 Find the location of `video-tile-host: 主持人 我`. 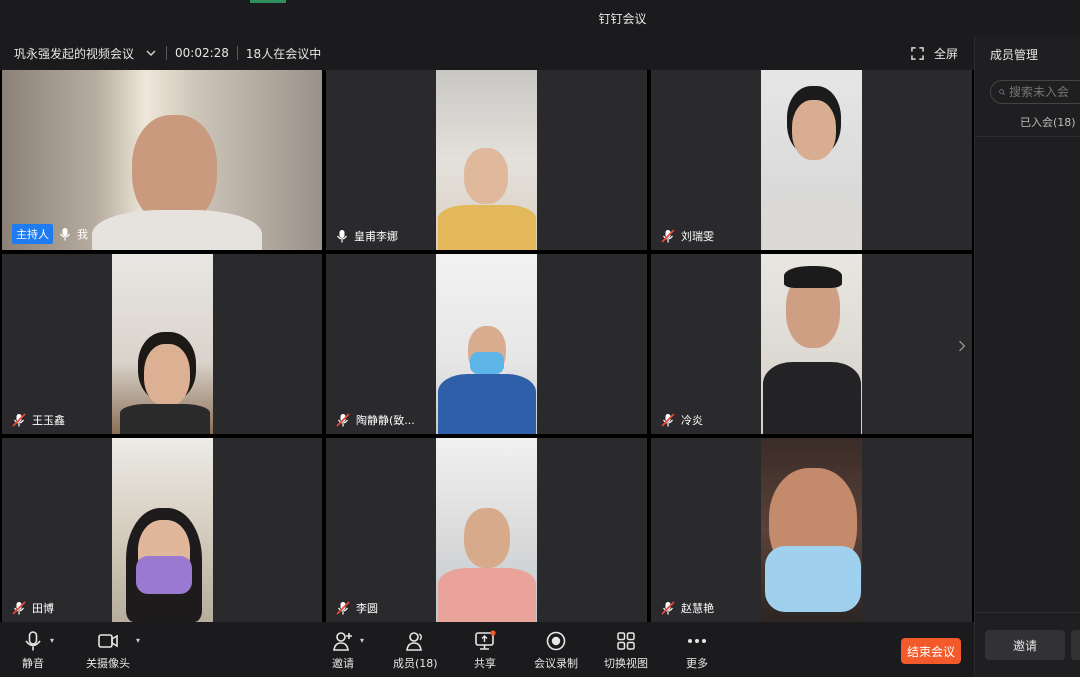

video-tile-host: 主持人 我 is located at coordinates (162, 160).